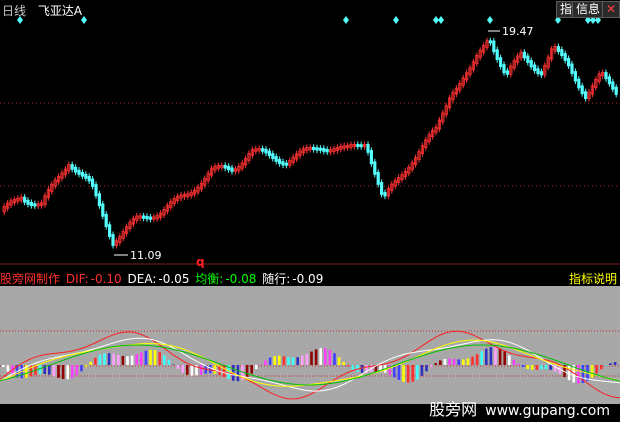 The image size is (620, 422). Describe the element at coordinates (106, 279) in the screenshot. I see `dif-value: -0.10` at that location.